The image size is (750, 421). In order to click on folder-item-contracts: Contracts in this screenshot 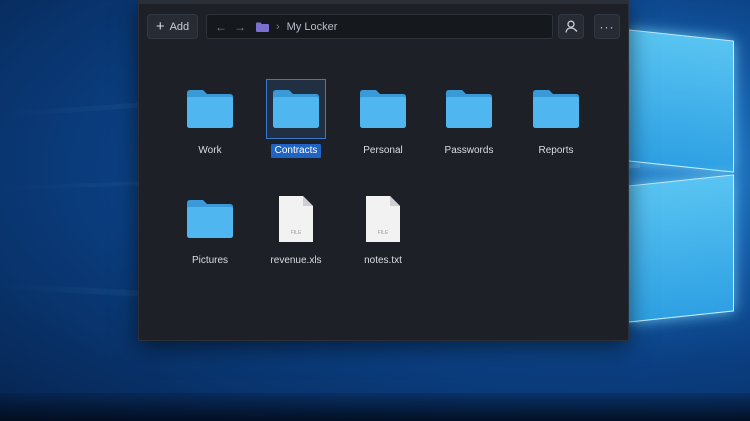, I will do `click(296, 118)`.